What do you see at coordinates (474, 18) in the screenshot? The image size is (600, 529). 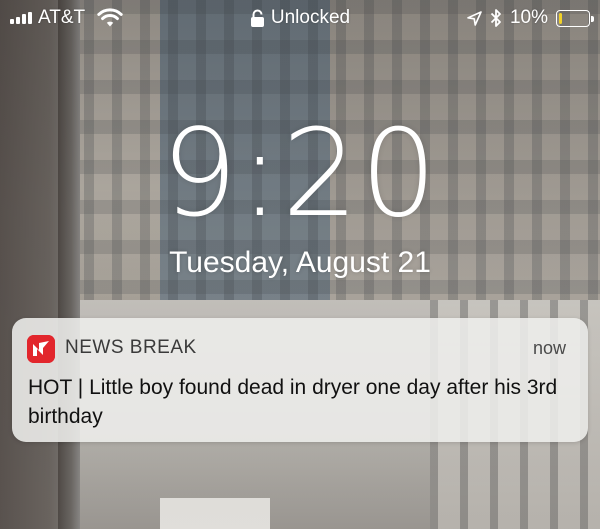 I see `location-icon` at bounding box center [474, 18].